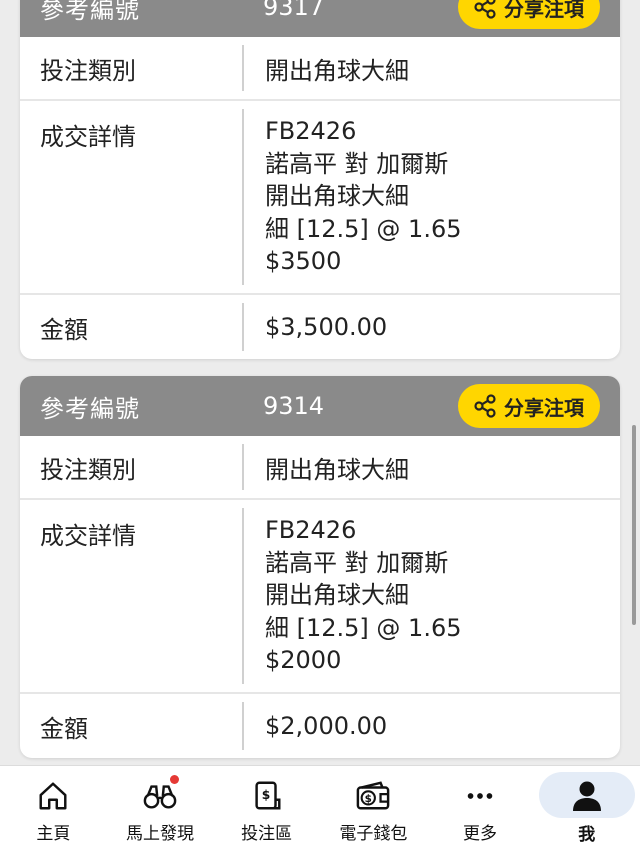  I want to click on nav-label: 電子錢包, so click(373, 834).